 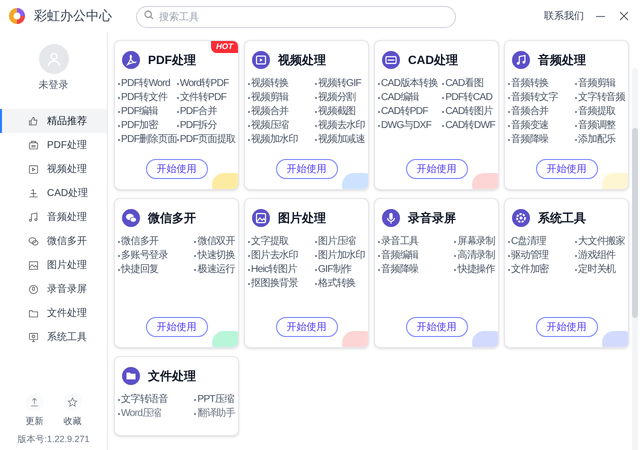 What do you see at coordinates (270, 125) in the screenshot?
I see `tool-link: 视频压缩` at bounding box center [270, 125].